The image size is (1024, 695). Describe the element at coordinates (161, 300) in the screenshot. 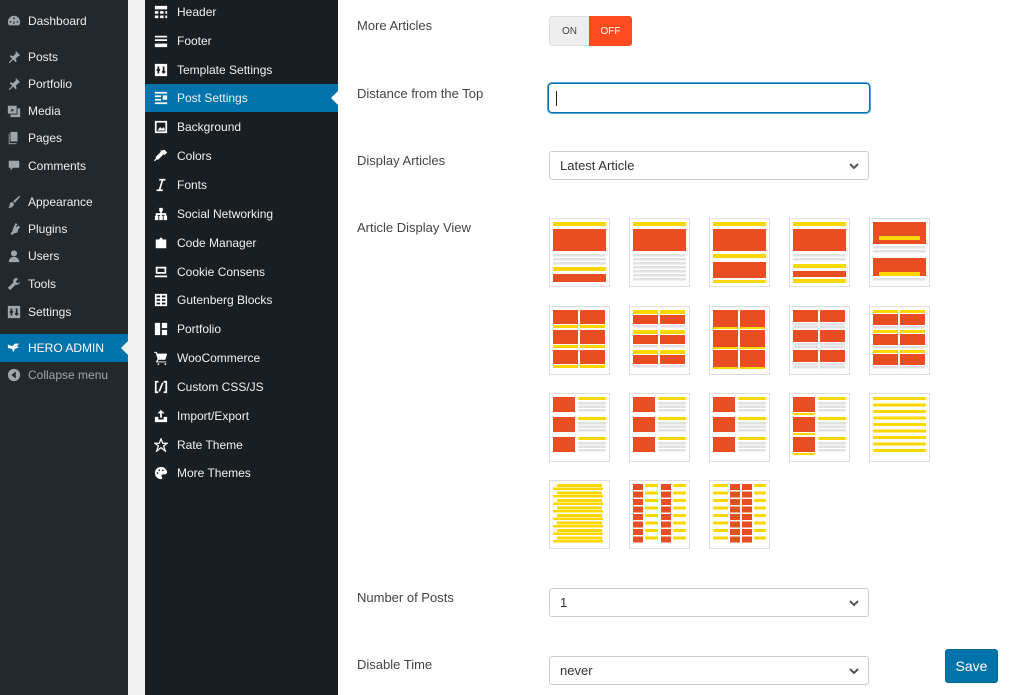

I see `table-icon` at that location.